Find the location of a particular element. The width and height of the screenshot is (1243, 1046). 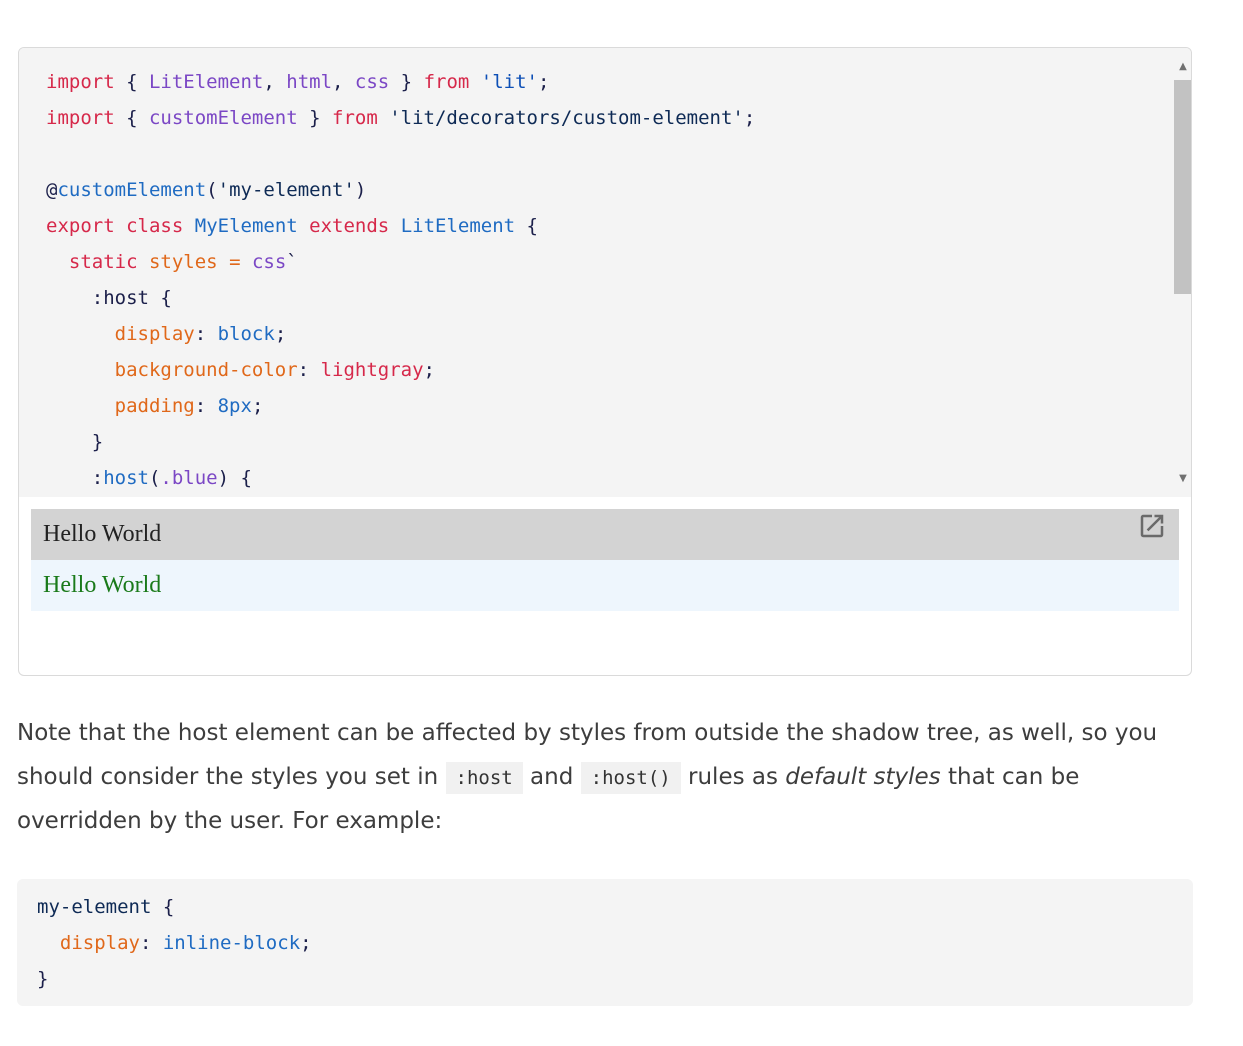

open-in-new-icon is located at coordinates (1152, 526).